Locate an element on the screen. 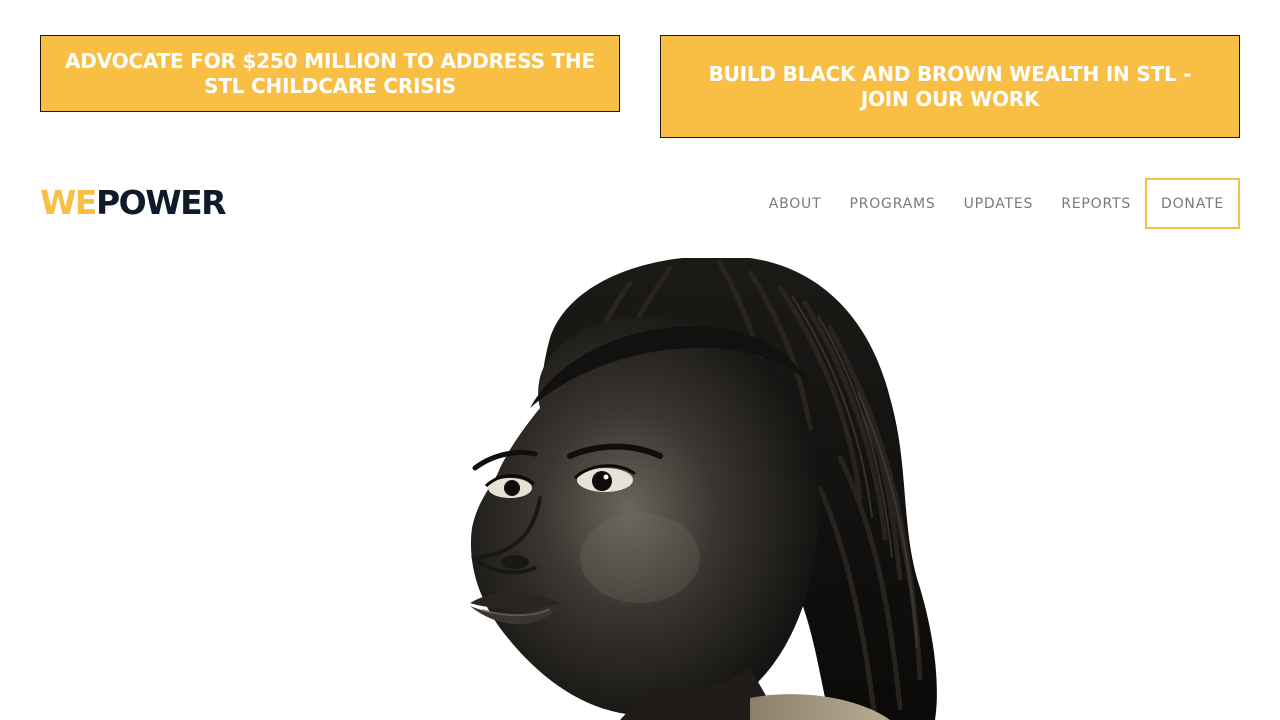 This screenshot has width=1280, height=720. nav-about: ABOUT is located at coordinates (795, 204).